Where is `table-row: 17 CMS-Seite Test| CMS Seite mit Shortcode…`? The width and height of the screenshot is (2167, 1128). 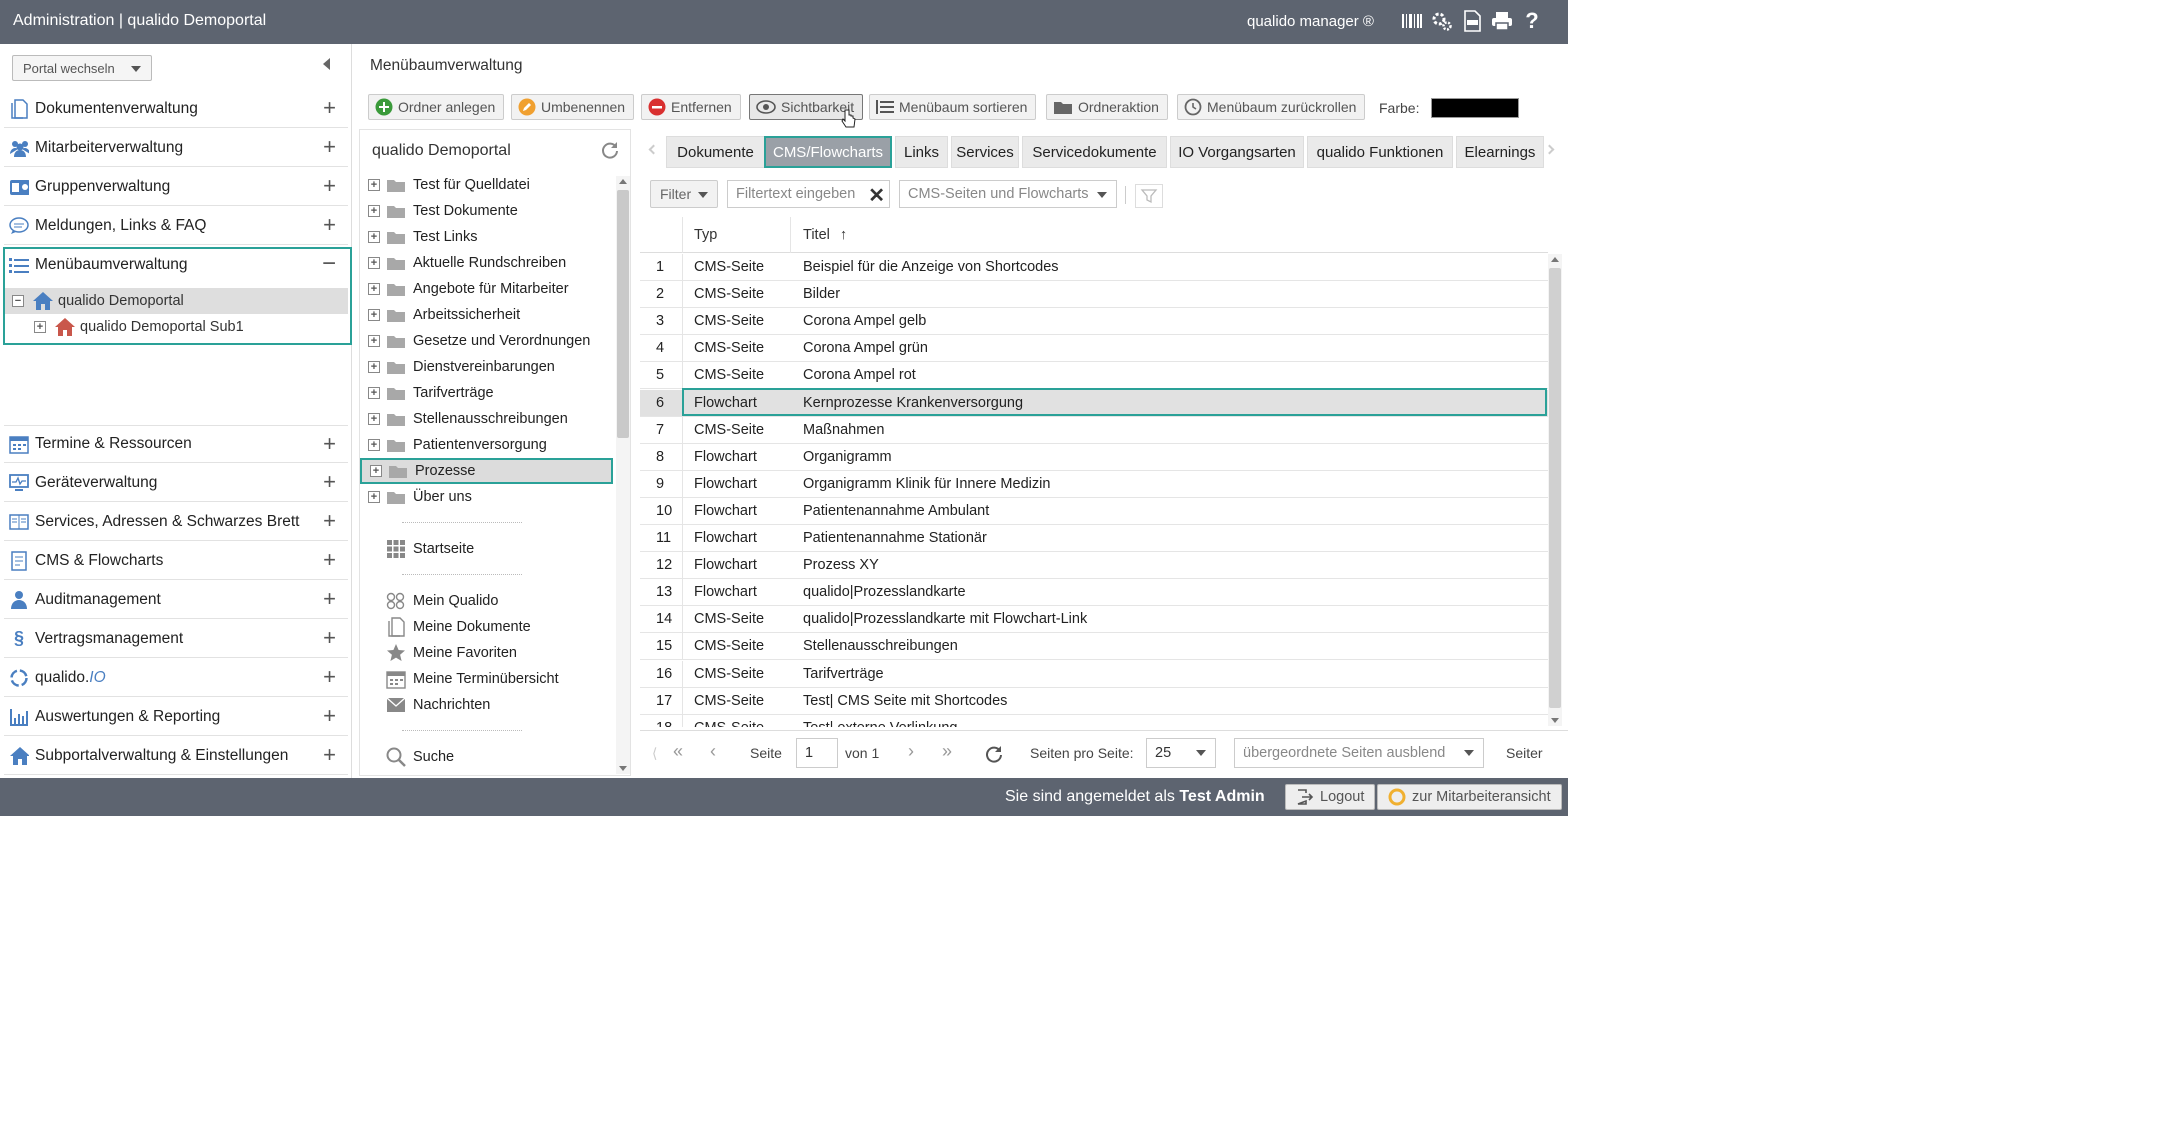
table-row: 17 CMS-Seite Test| CMS Seite mit Shortcode… is located at coordinates (1094, 701).